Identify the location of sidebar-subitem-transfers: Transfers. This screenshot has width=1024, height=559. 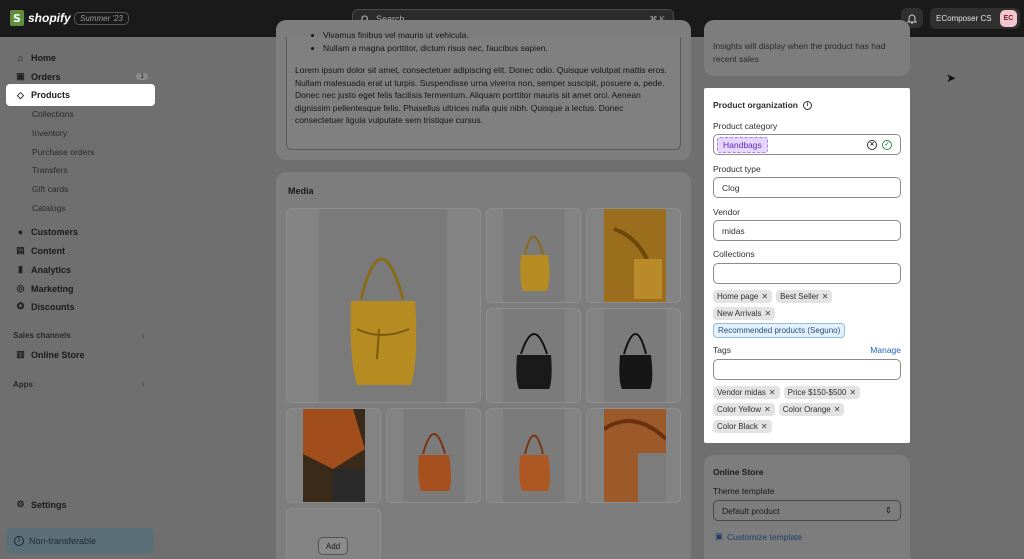
(50, 170).